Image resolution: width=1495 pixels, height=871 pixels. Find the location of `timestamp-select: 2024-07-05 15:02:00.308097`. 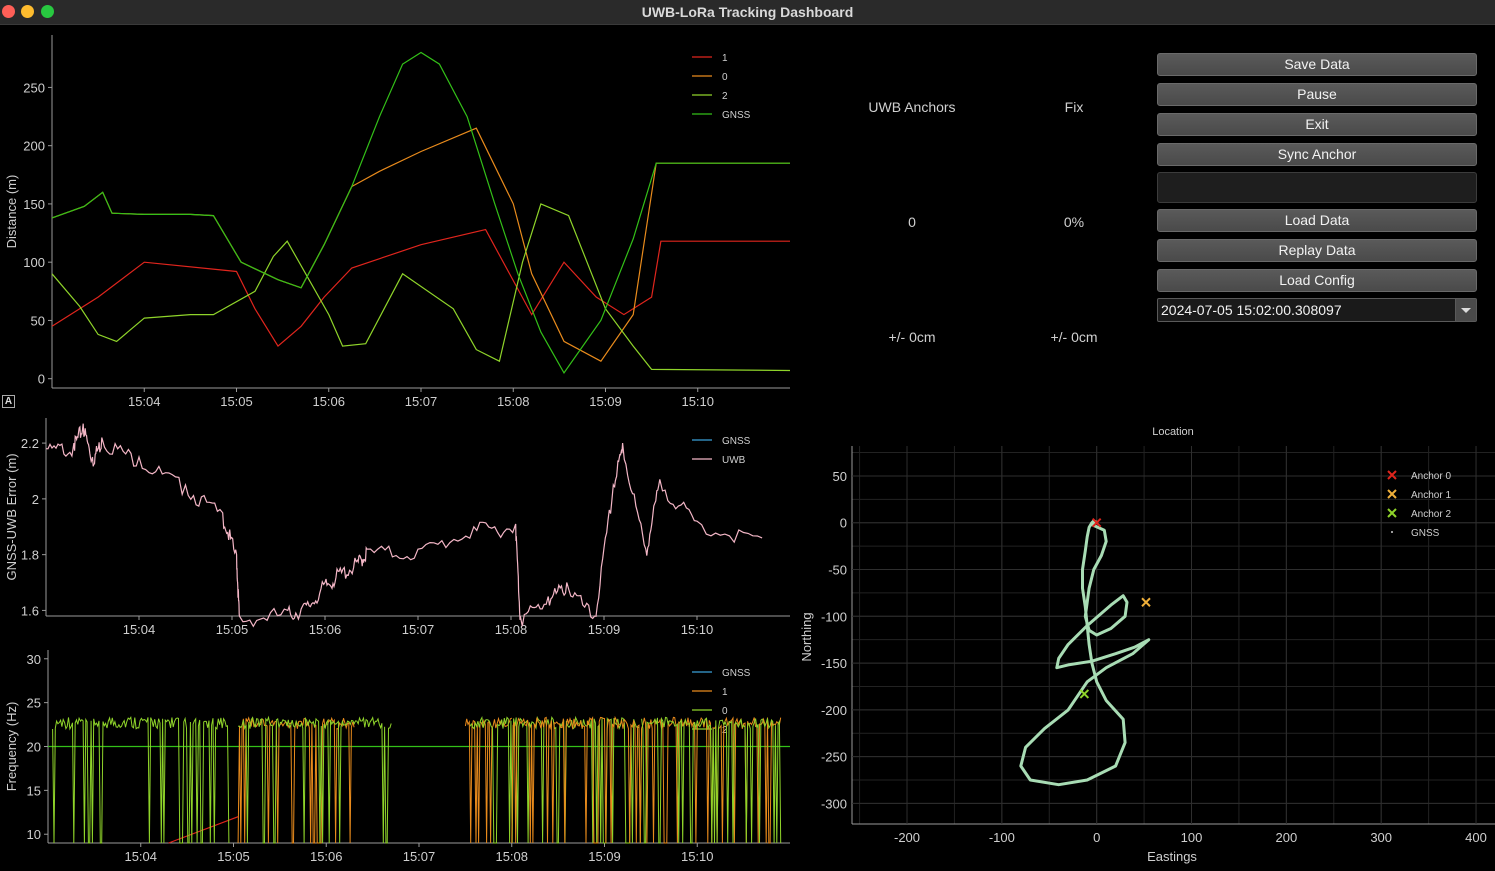

timestamp-select: 2024-07-05 15:02:00.308097 is located at coordinates (1317, 310).